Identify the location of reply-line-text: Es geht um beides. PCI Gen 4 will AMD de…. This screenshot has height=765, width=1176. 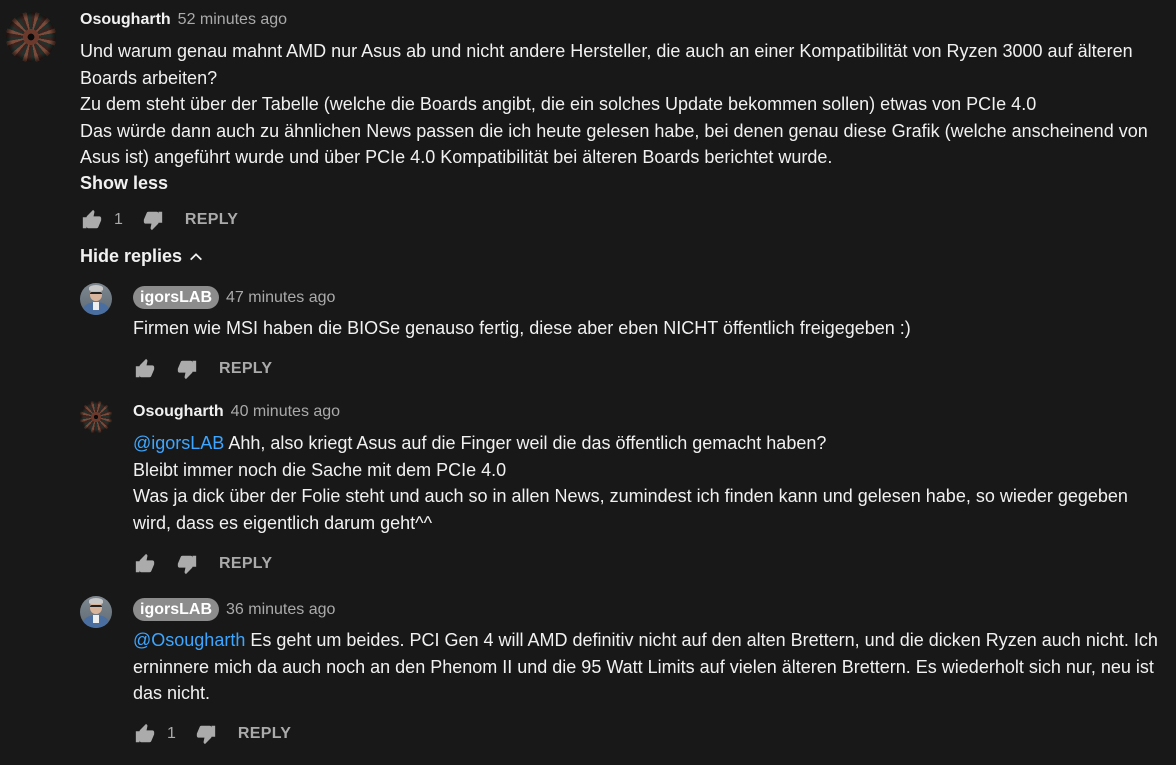
(645, 666).